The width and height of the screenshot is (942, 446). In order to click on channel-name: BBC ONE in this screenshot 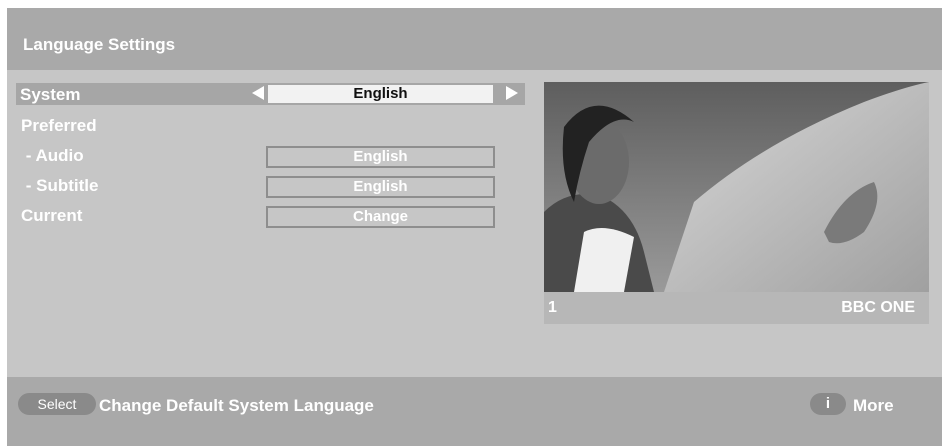, I will do `click(878, 307)`.